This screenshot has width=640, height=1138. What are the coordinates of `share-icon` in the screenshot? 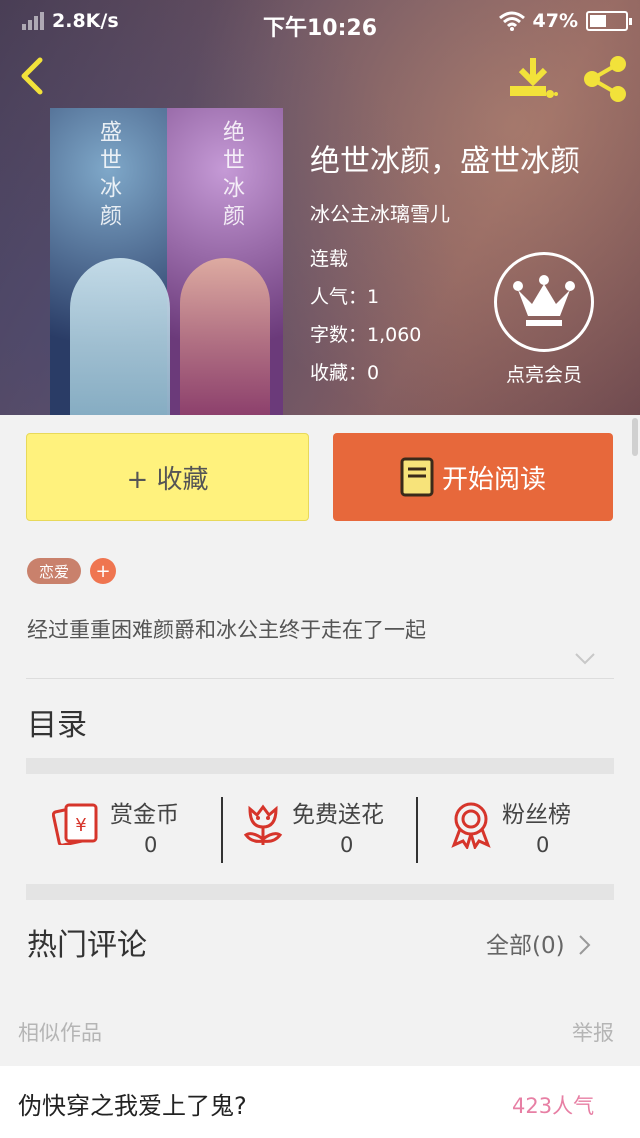 It's located at (605, 79).